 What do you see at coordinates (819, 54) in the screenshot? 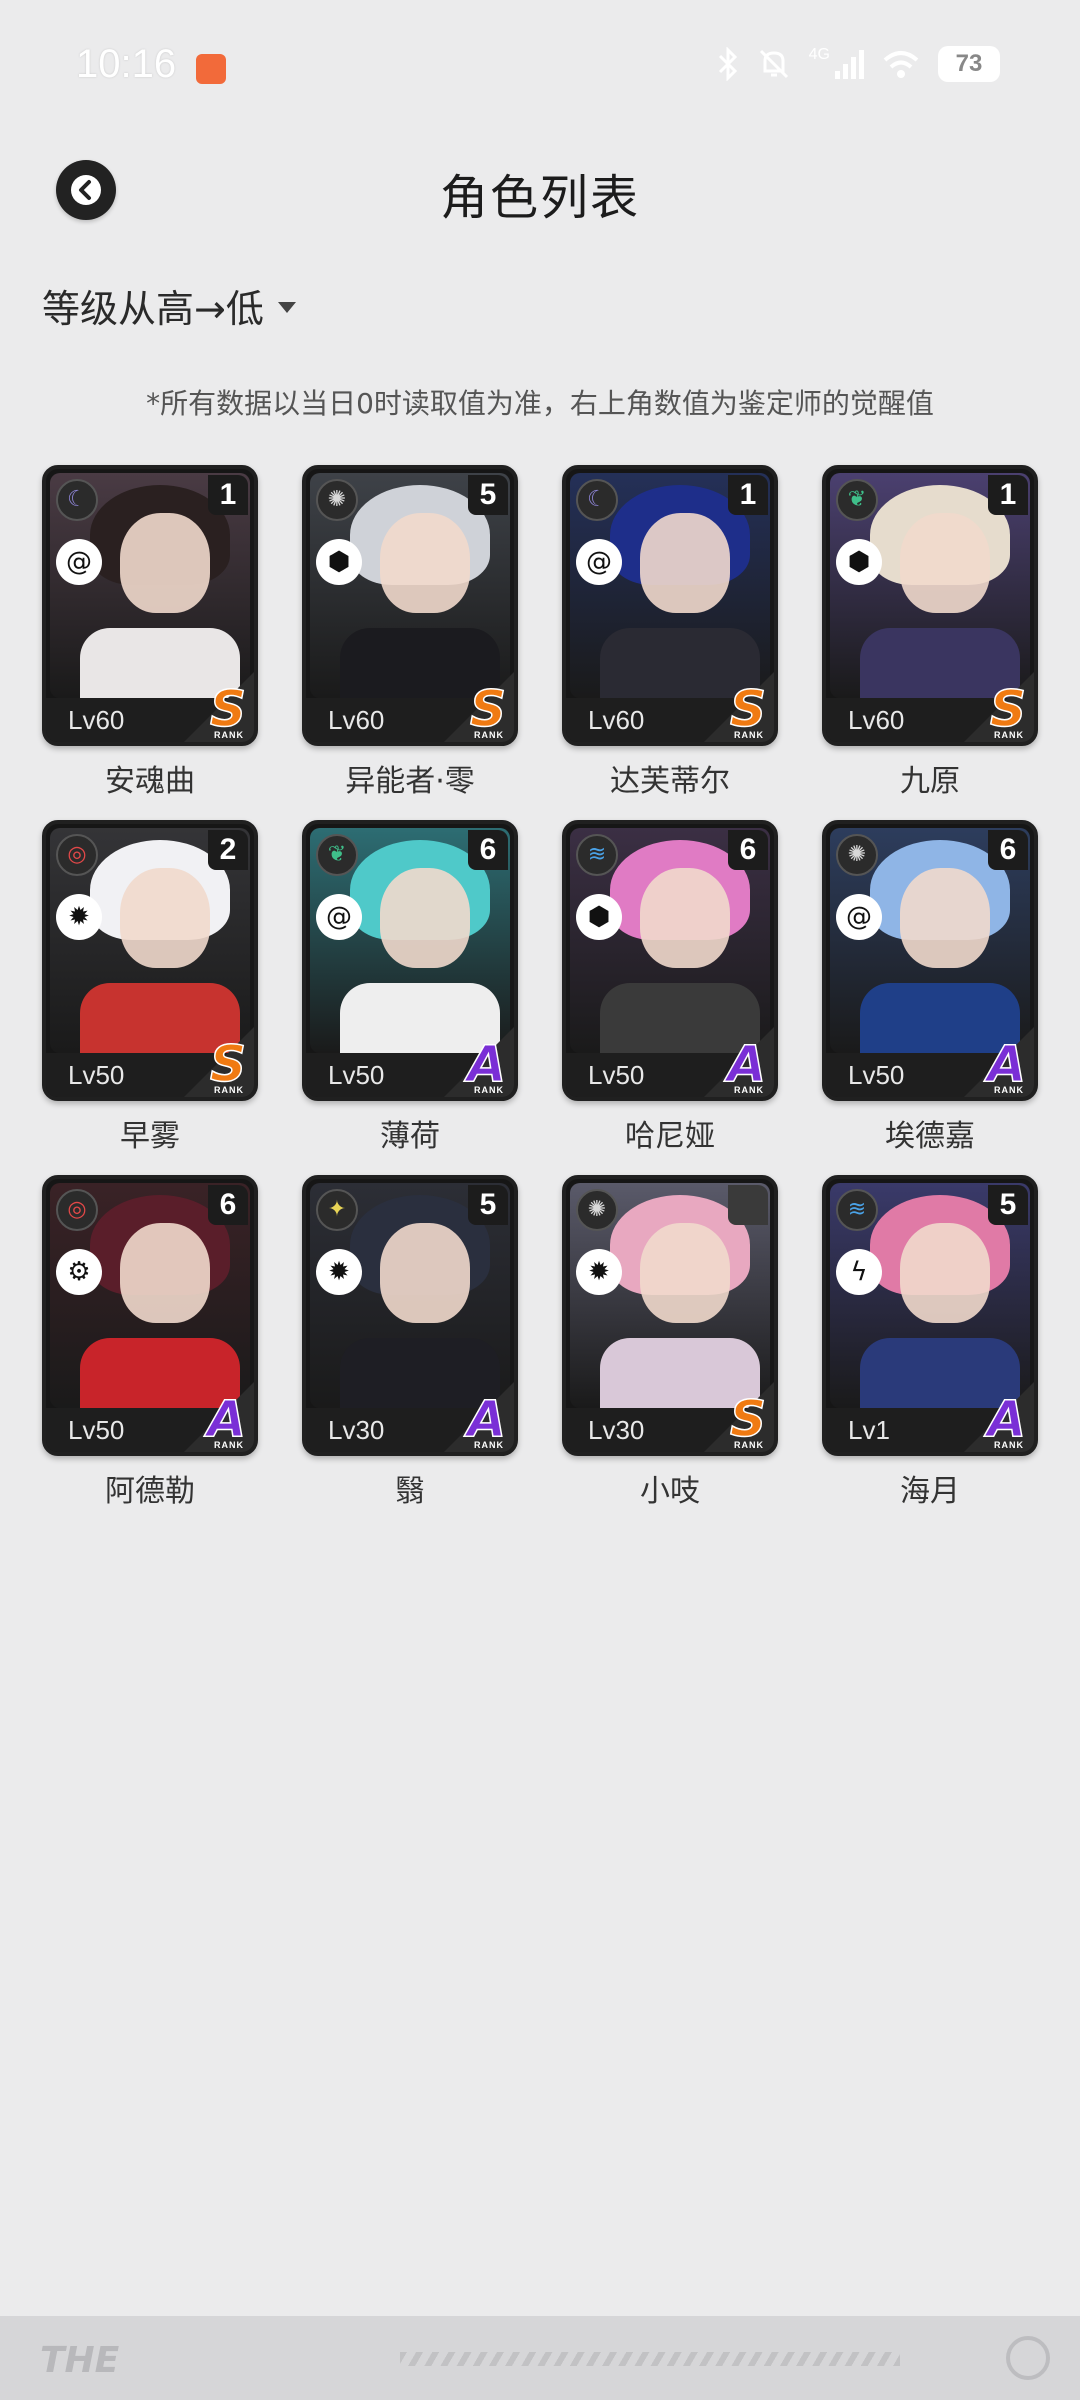
I see `network-type: 4G` at bounding box center [819, 54].